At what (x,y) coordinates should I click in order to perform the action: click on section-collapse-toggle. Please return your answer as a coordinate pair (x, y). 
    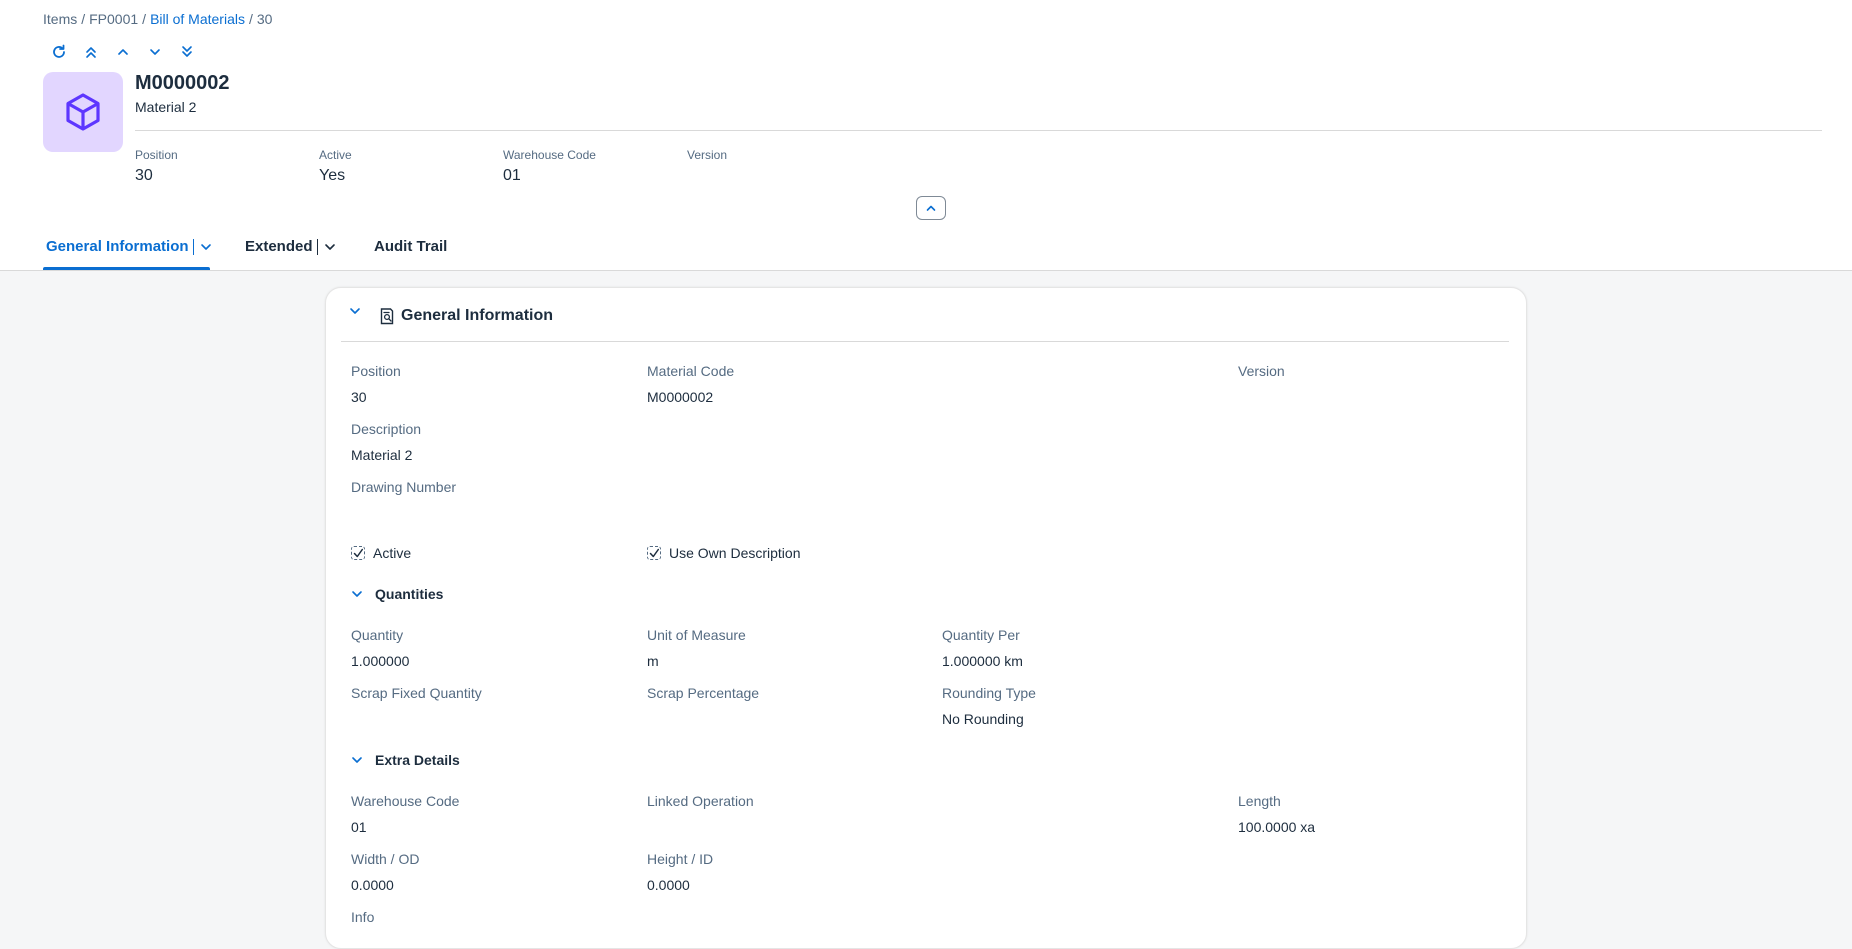
    Looking at the image, I should click on (355, 311).